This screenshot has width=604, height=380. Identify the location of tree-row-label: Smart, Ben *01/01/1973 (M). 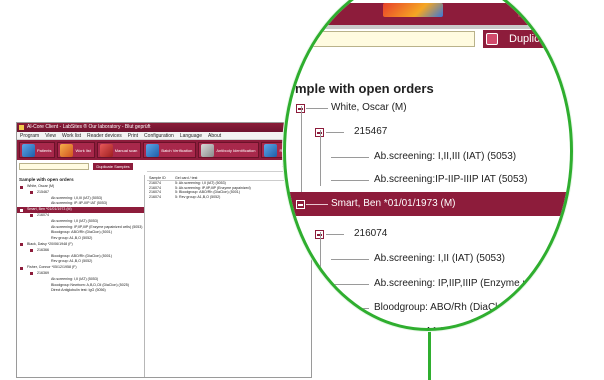
(49, 209).